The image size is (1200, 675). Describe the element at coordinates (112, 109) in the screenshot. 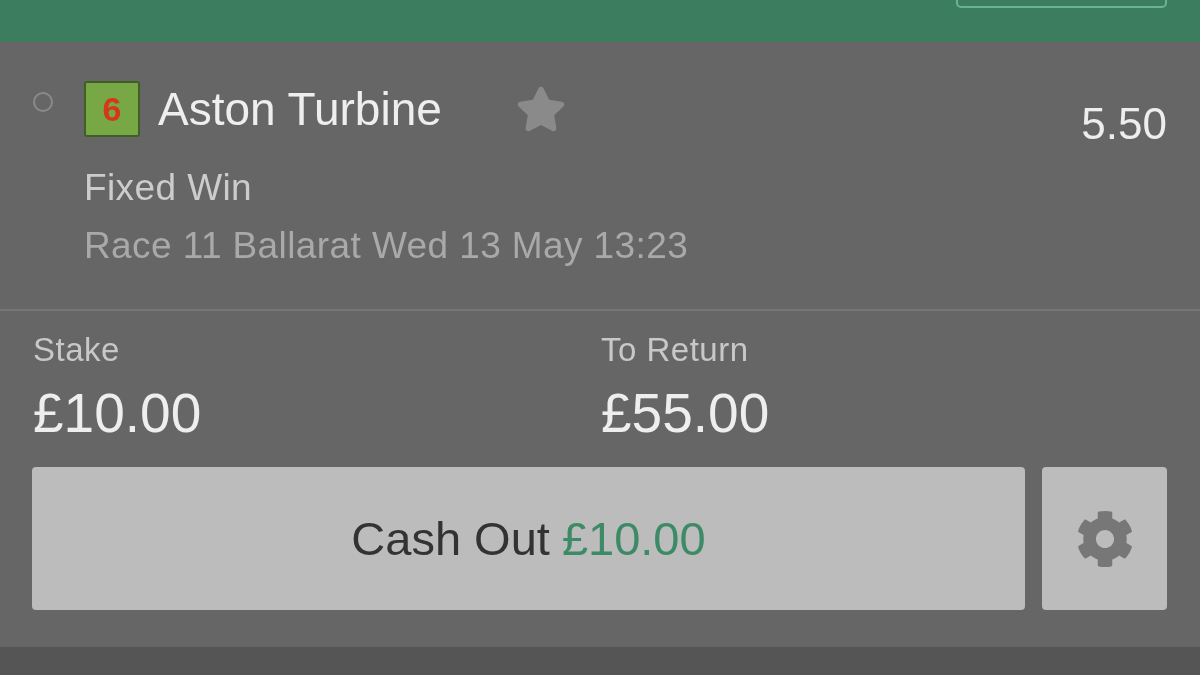

I see `saddle-cloth-number: 6` at that location.